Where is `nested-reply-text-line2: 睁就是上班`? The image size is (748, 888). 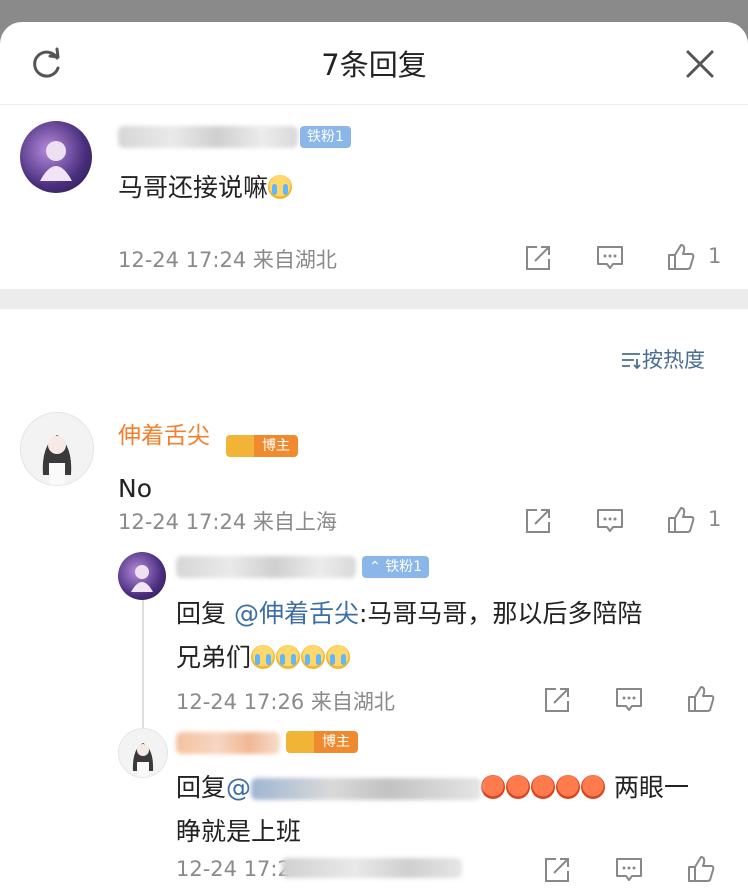
nested-reply-text-line2: 睁就是上班 is located at coordinates (239, 831).